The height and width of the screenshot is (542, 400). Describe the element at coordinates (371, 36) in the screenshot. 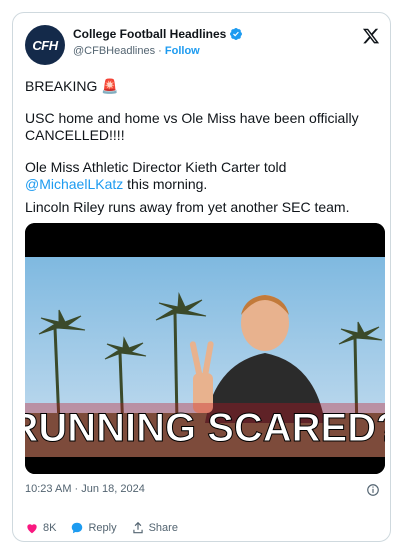

I see `x-logo-icon` at that location.